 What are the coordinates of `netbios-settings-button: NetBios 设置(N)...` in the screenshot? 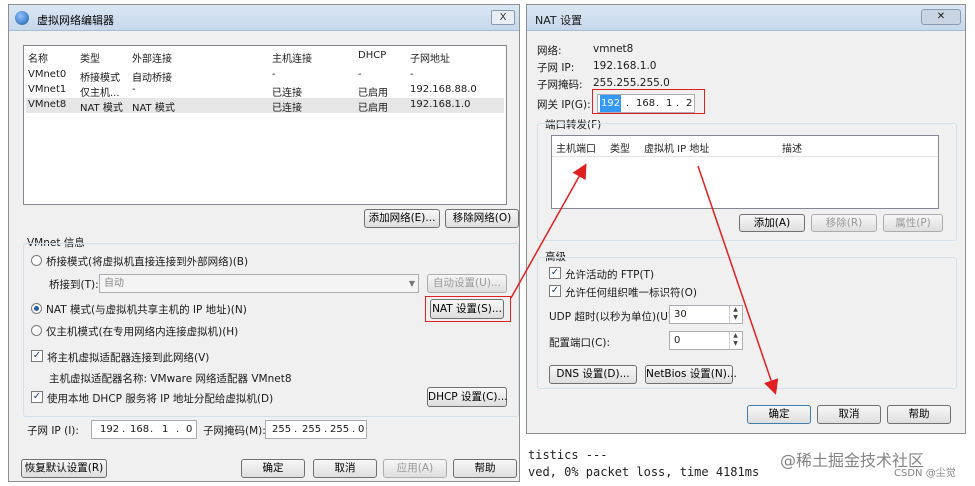 It's located at (691, 374).